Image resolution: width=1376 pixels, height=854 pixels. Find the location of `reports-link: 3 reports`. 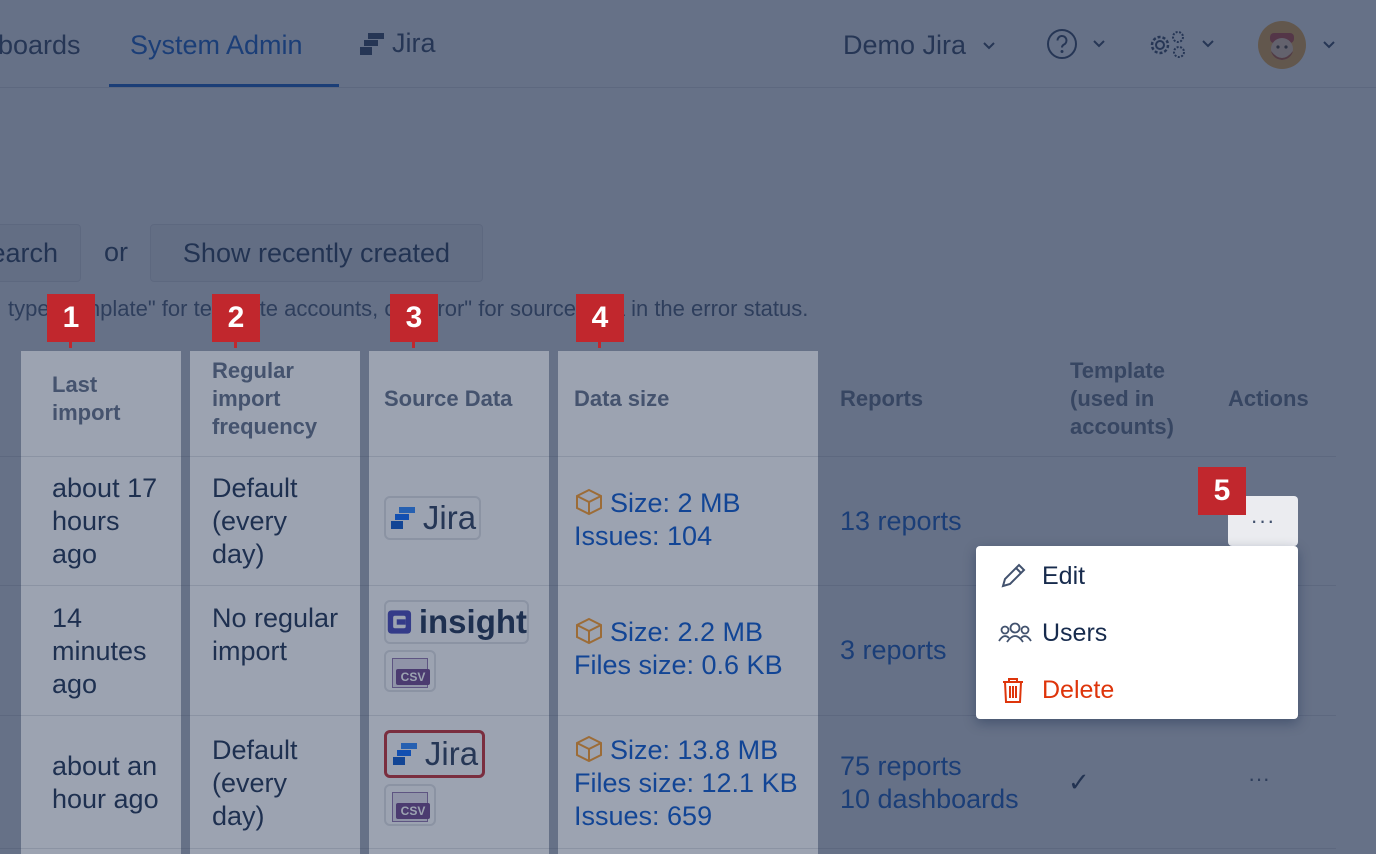

reports-link: 3 reports is located at coordinates (893, 650).